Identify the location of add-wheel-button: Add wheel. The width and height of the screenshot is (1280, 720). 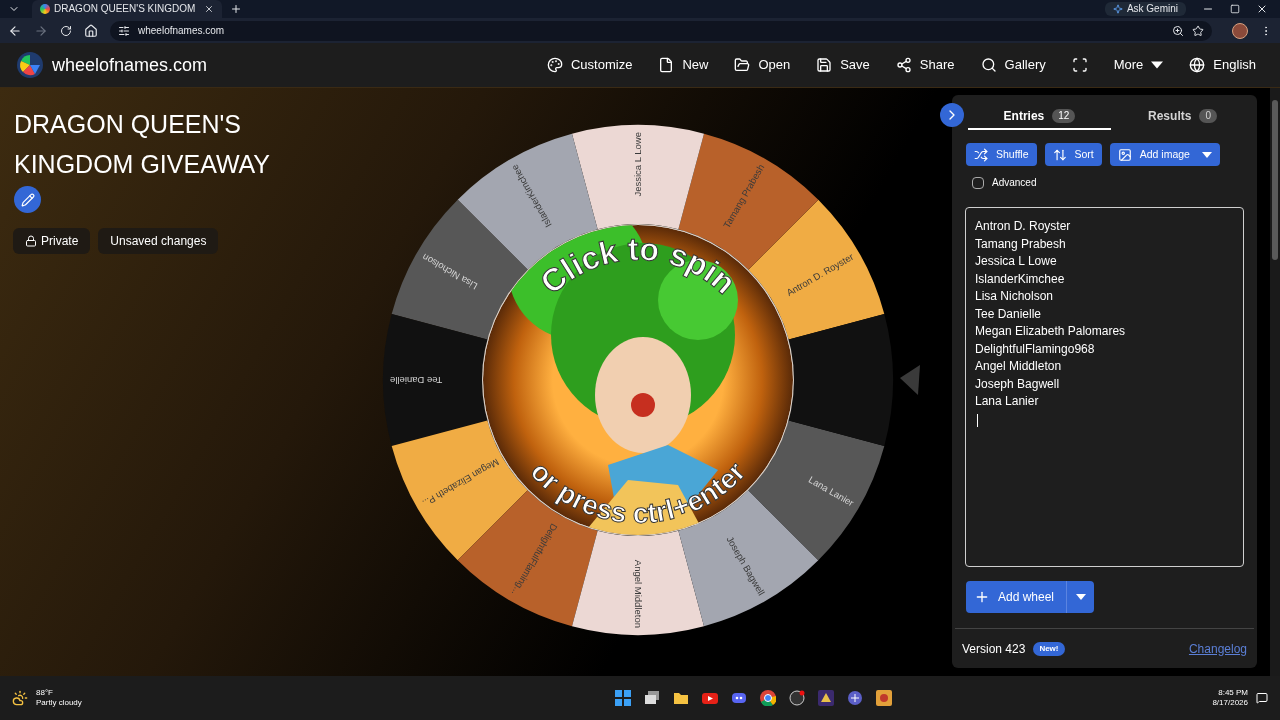
(1016, 597).